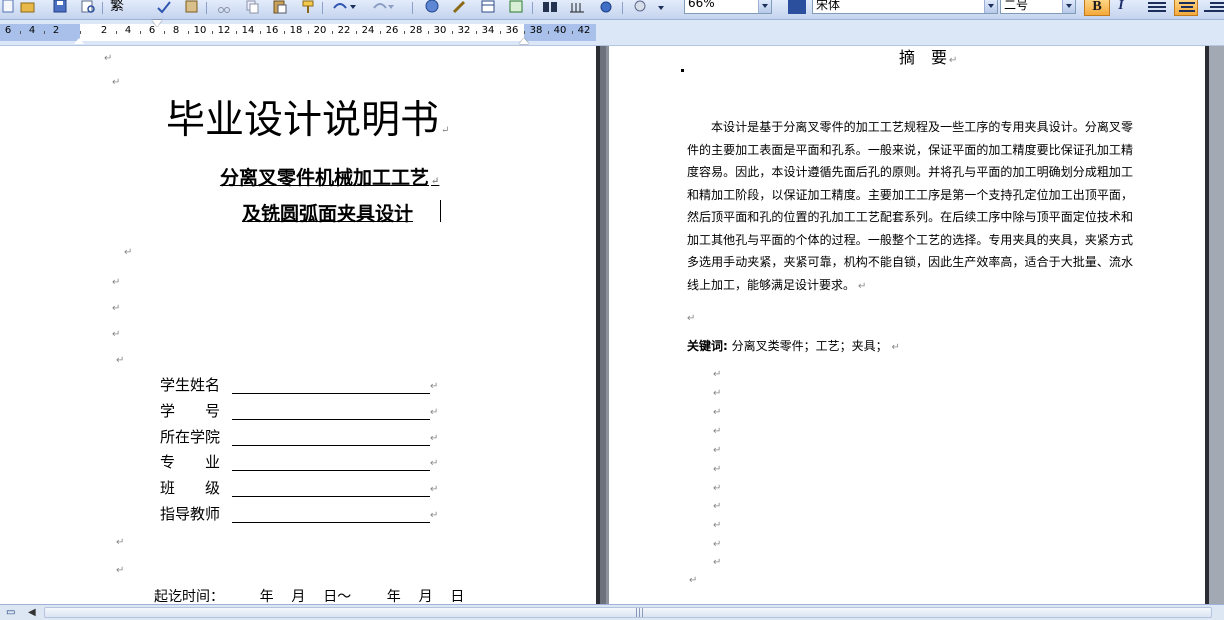  What do you see at coordinates (460, 7) in the screenshot?
I see `tables-borders-icon` at bounding box center [460, 7].